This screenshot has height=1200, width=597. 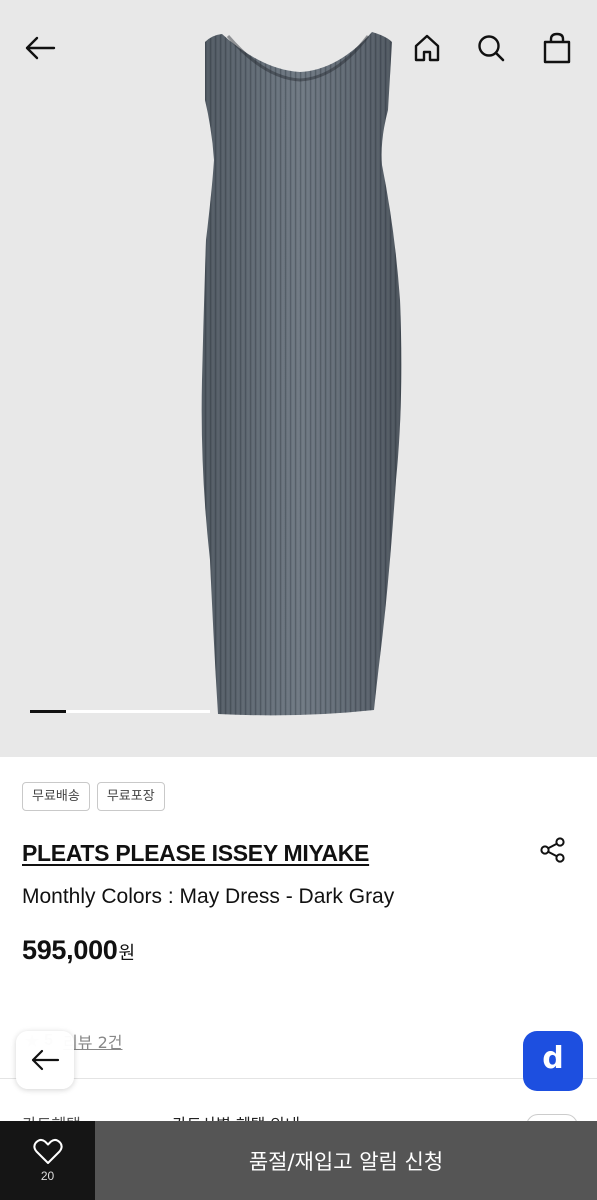 I want to click on wishlist-button: 20, so click(x=47, y=1160).